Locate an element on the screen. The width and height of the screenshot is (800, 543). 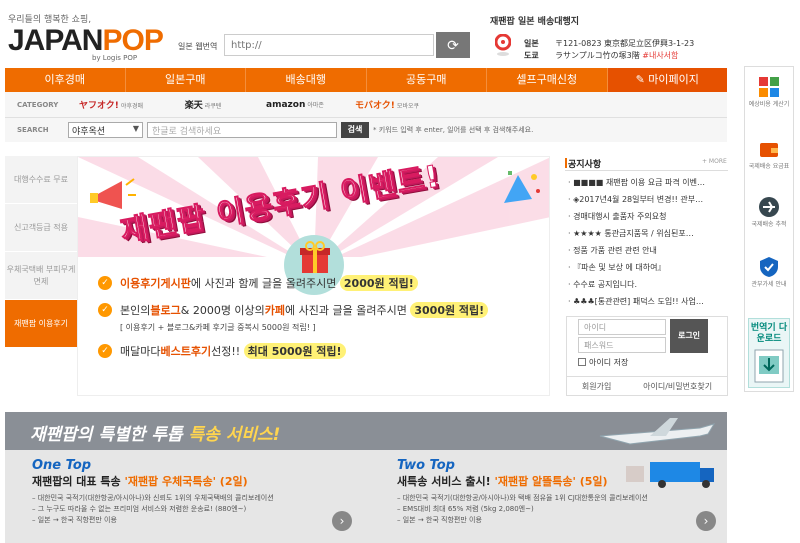
category-amazon: amazon 아마존 is located at coordinates (295, 105).